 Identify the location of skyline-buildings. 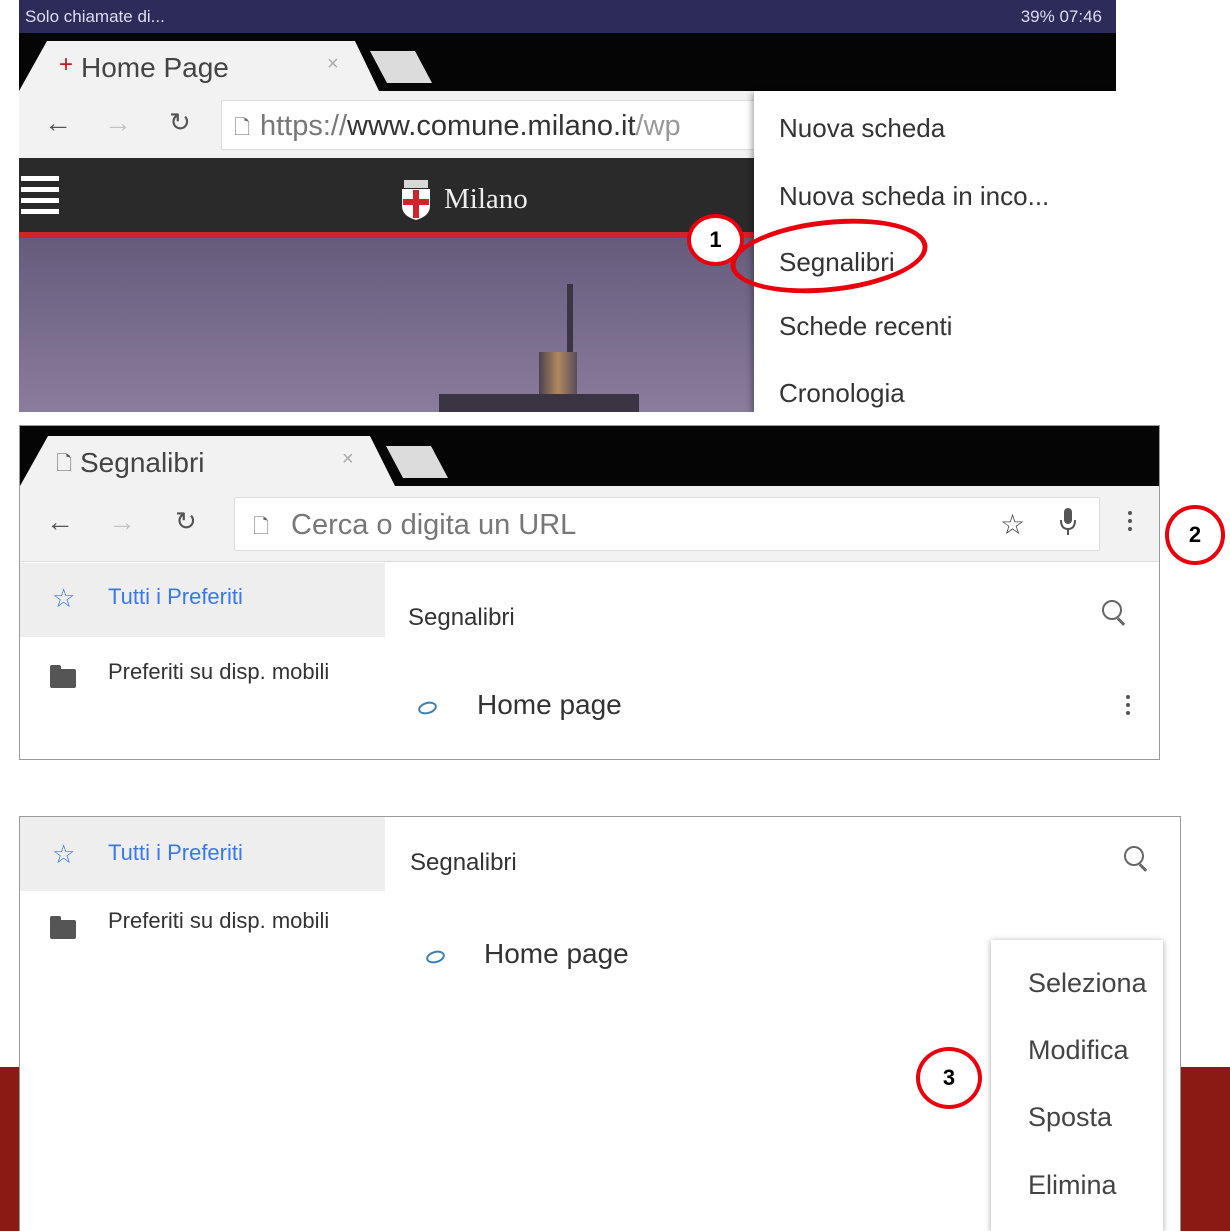
(539, 403).